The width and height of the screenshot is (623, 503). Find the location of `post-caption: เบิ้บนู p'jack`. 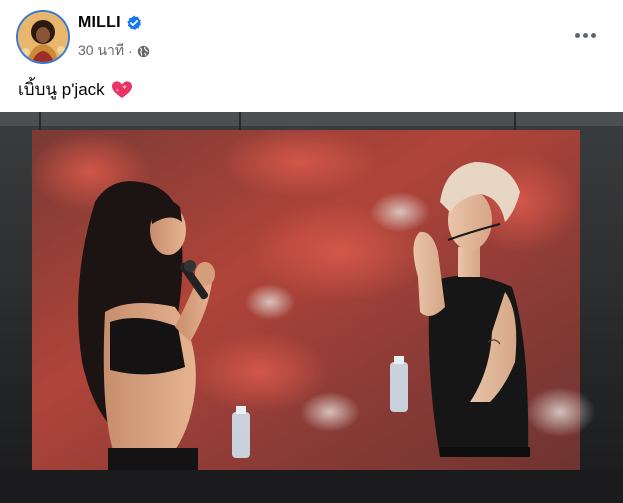

post-caption: เบิ้บนู p'jack is located at coordinates (75, 89).